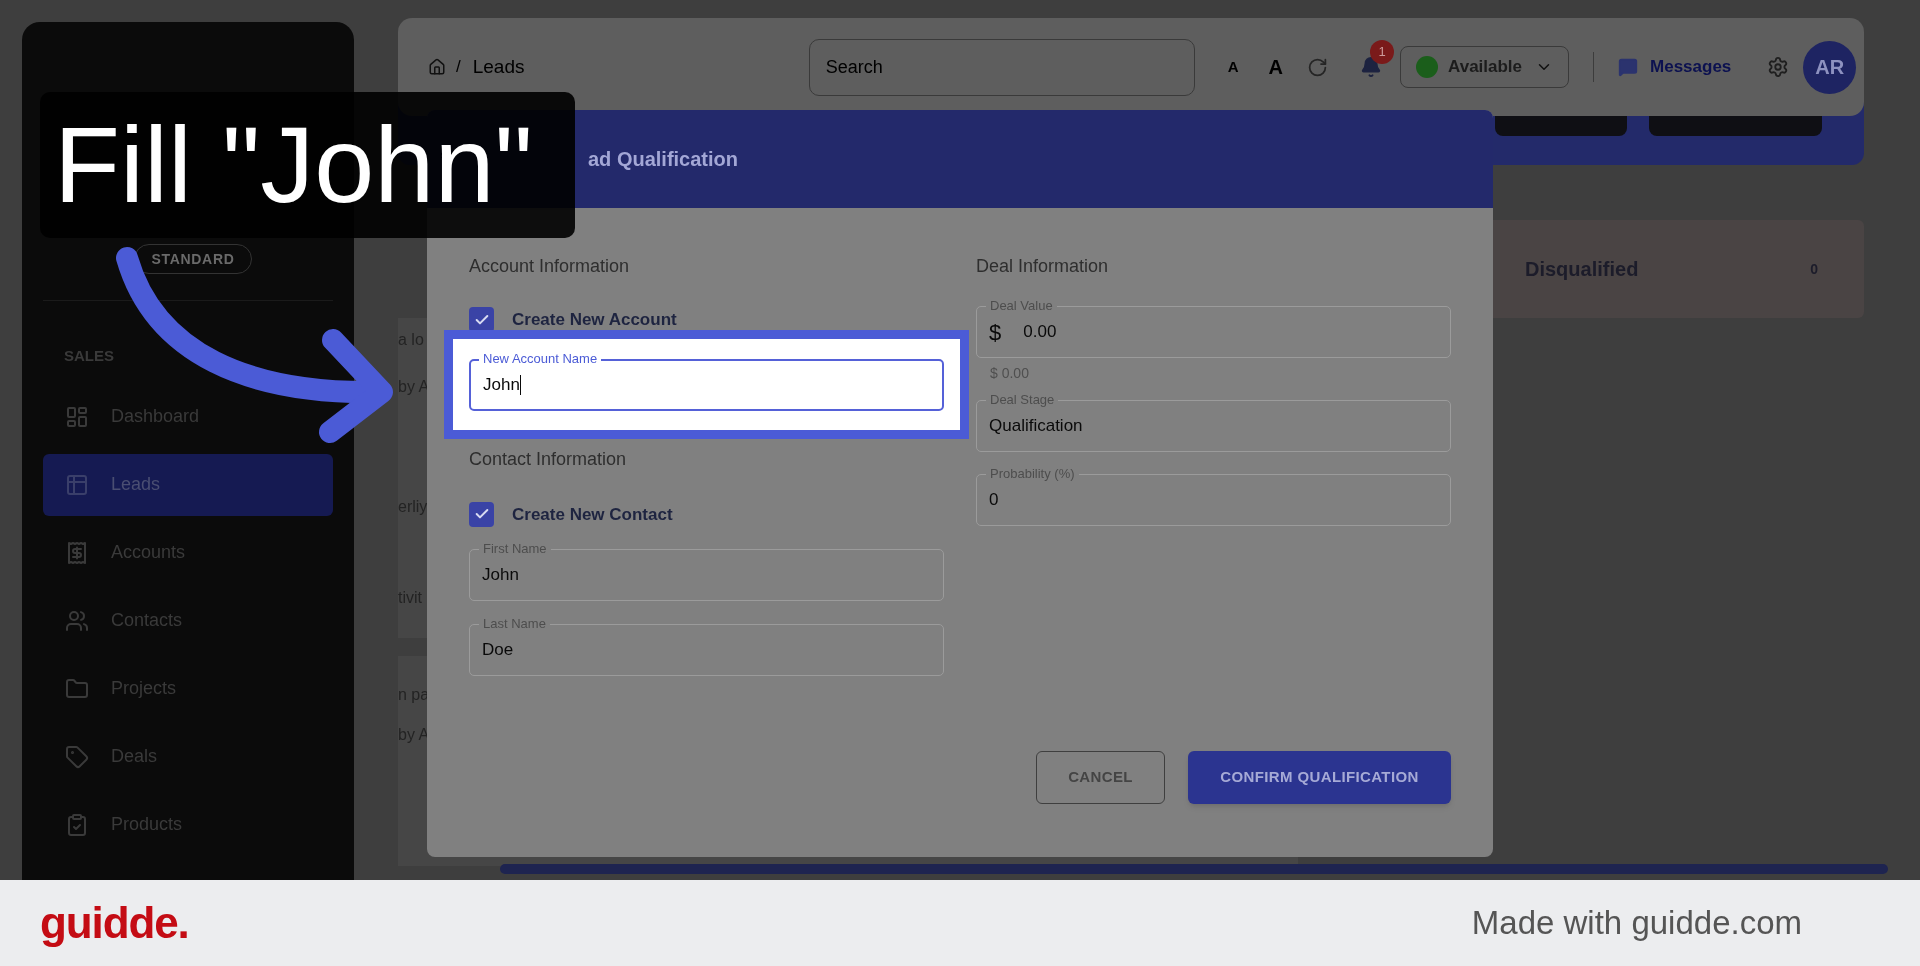  Describe the element at coordinates (663, 159) in the screenshot. I see `dialog-title: ad Qualification` at that location.